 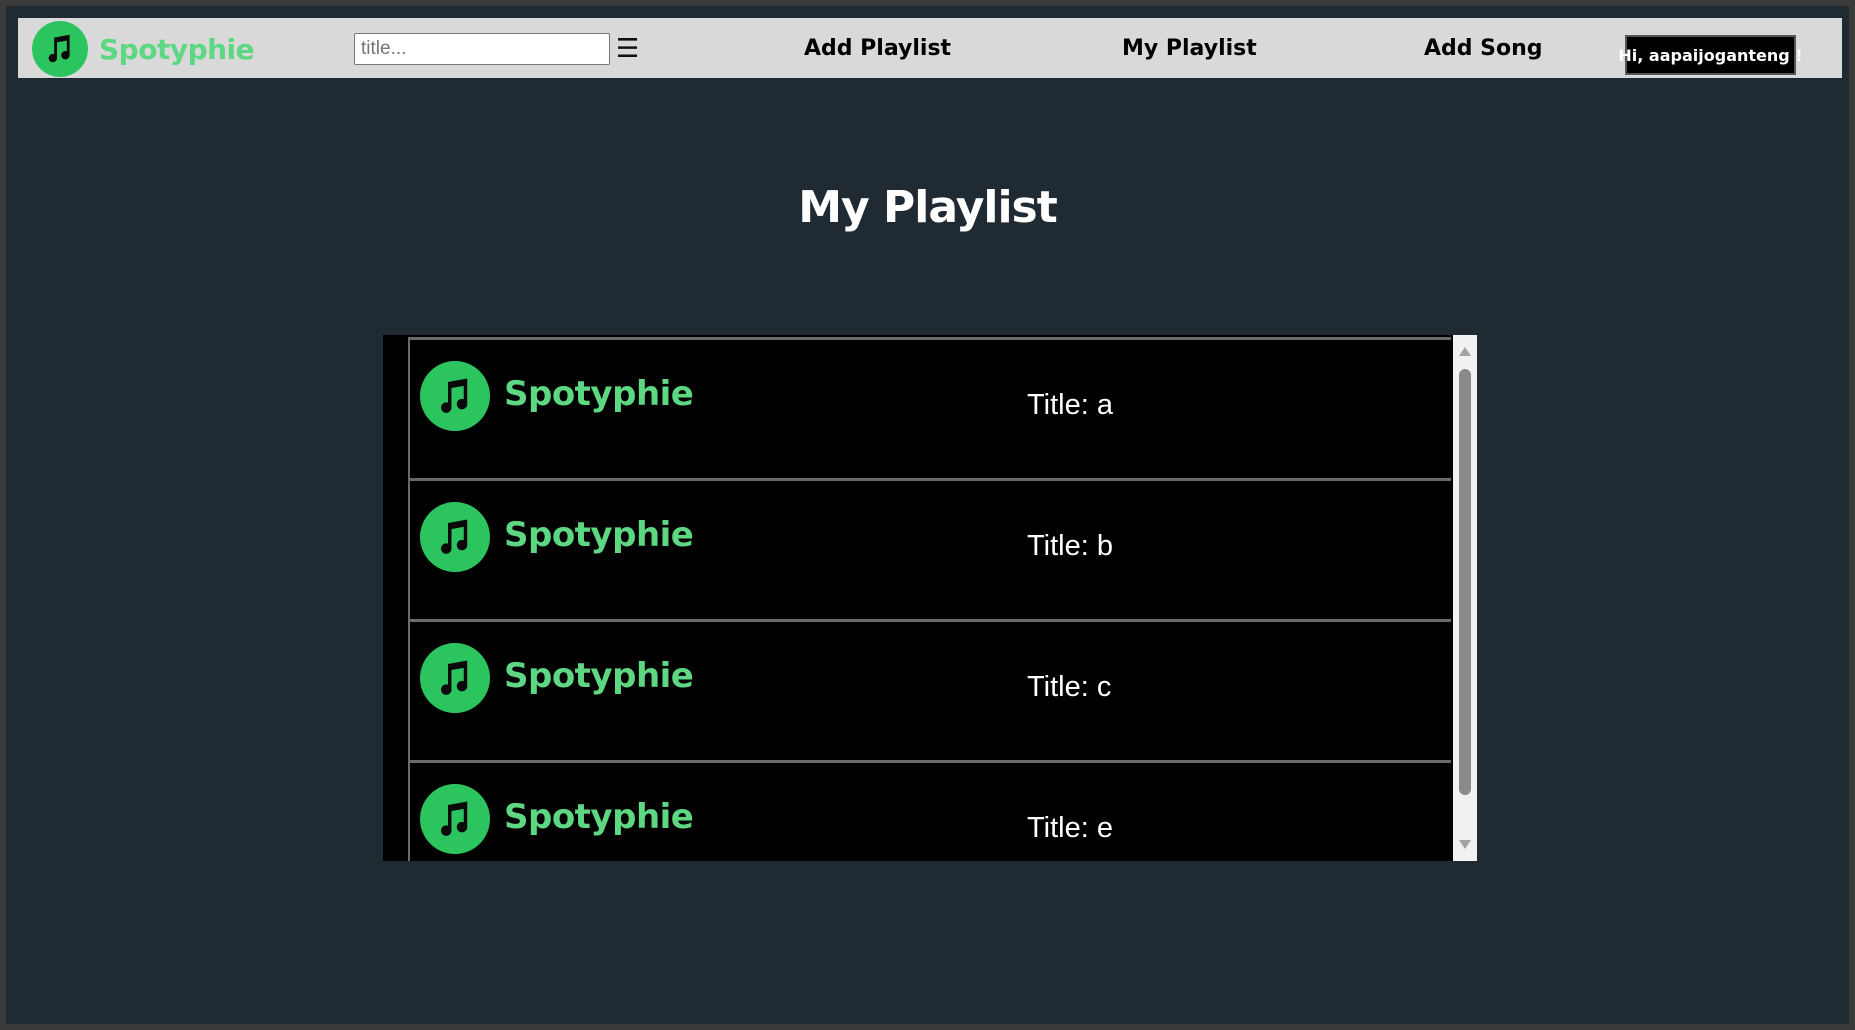 What do you see at coordinates (1465, 844) in the screenshot?
I see `scroll-down-arrow-icon` at bounding box center [1465, 844].